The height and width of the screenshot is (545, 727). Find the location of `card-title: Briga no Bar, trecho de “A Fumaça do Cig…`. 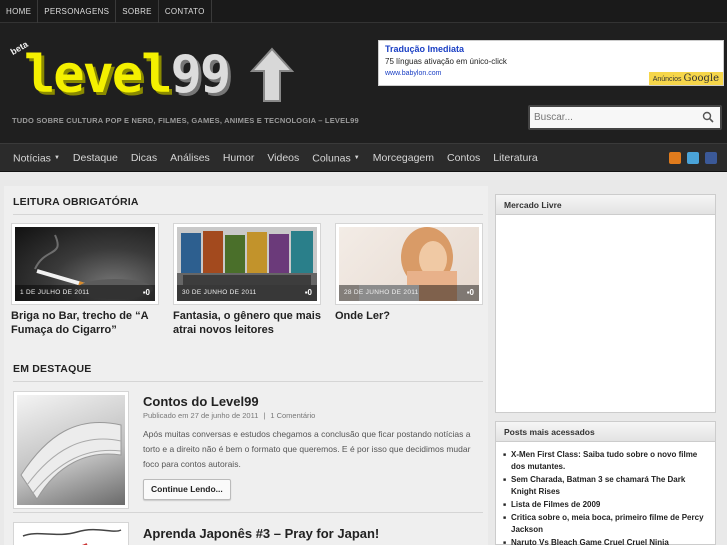

card-title: Briga no Bar, trecho de “A Fumaça do Cig… is located at coordinates (85, 323).